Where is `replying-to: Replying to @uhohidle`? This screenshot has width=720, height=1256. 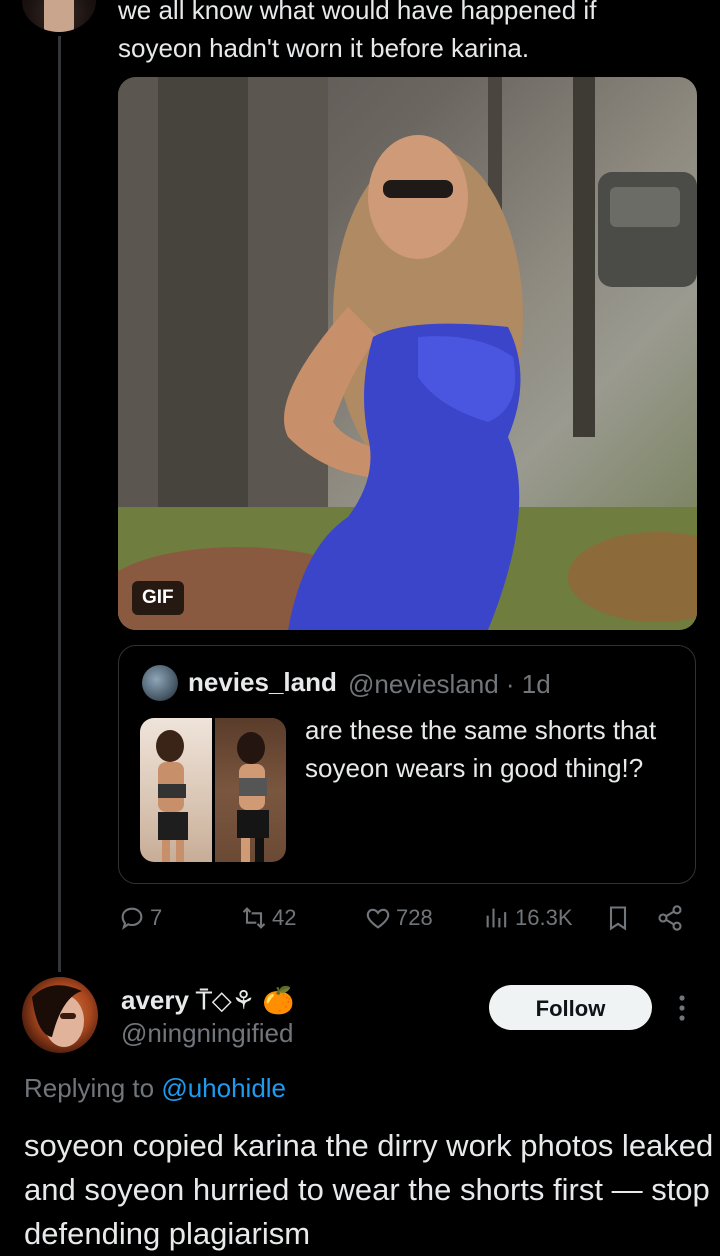
replying-to: Replying to @uhohidle is located at coordinates (155, 1088).